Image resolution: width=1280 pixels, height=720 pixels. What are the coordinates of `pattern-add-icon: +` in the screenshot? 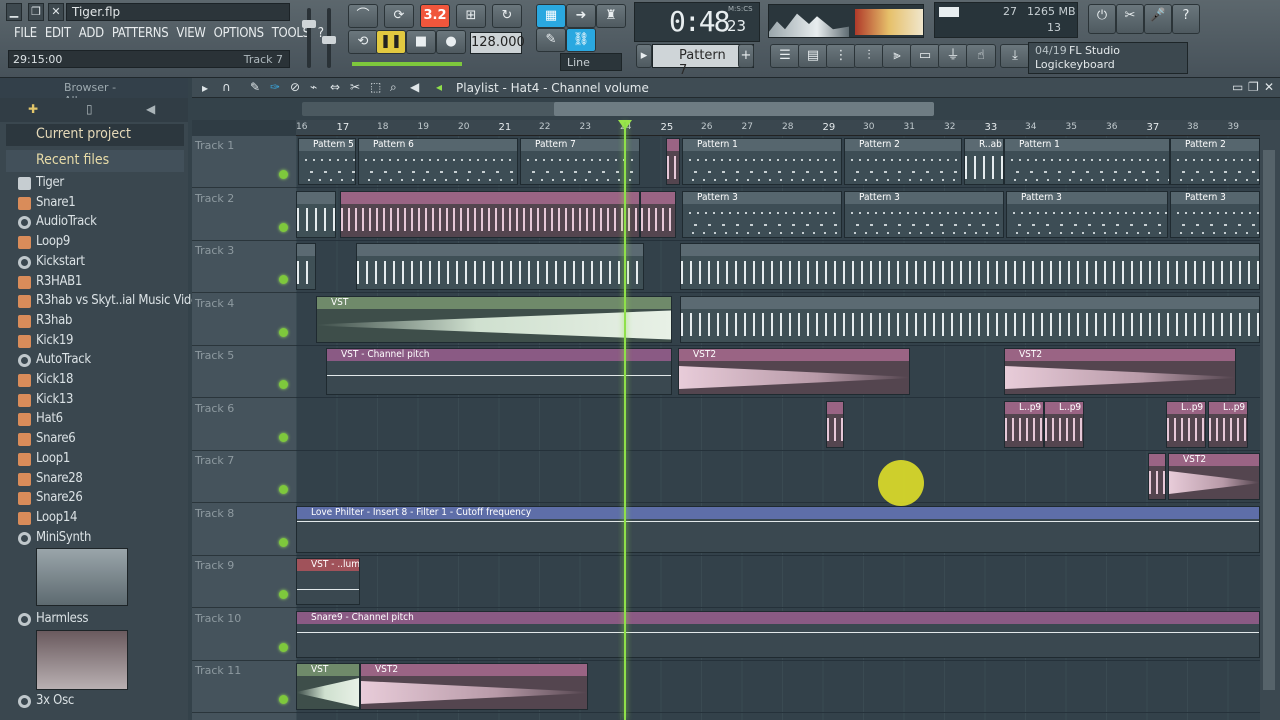 It's located at (746, 56).